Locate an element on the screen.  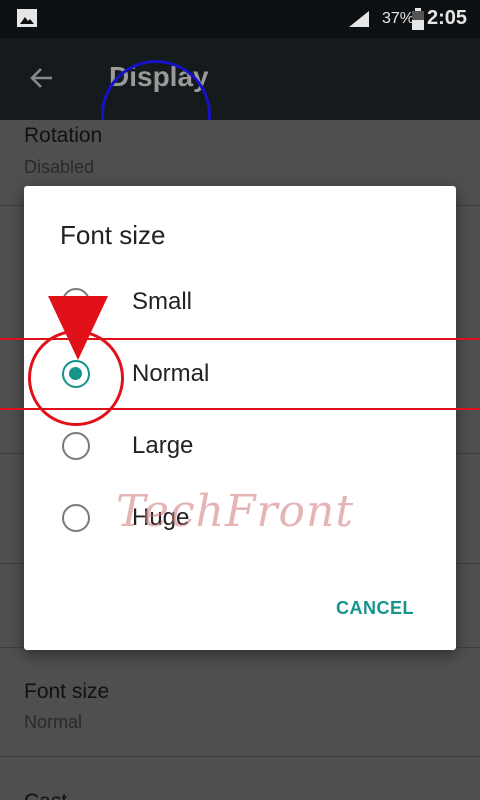
setting-title: Rotation is located at coordinates (63, 135).